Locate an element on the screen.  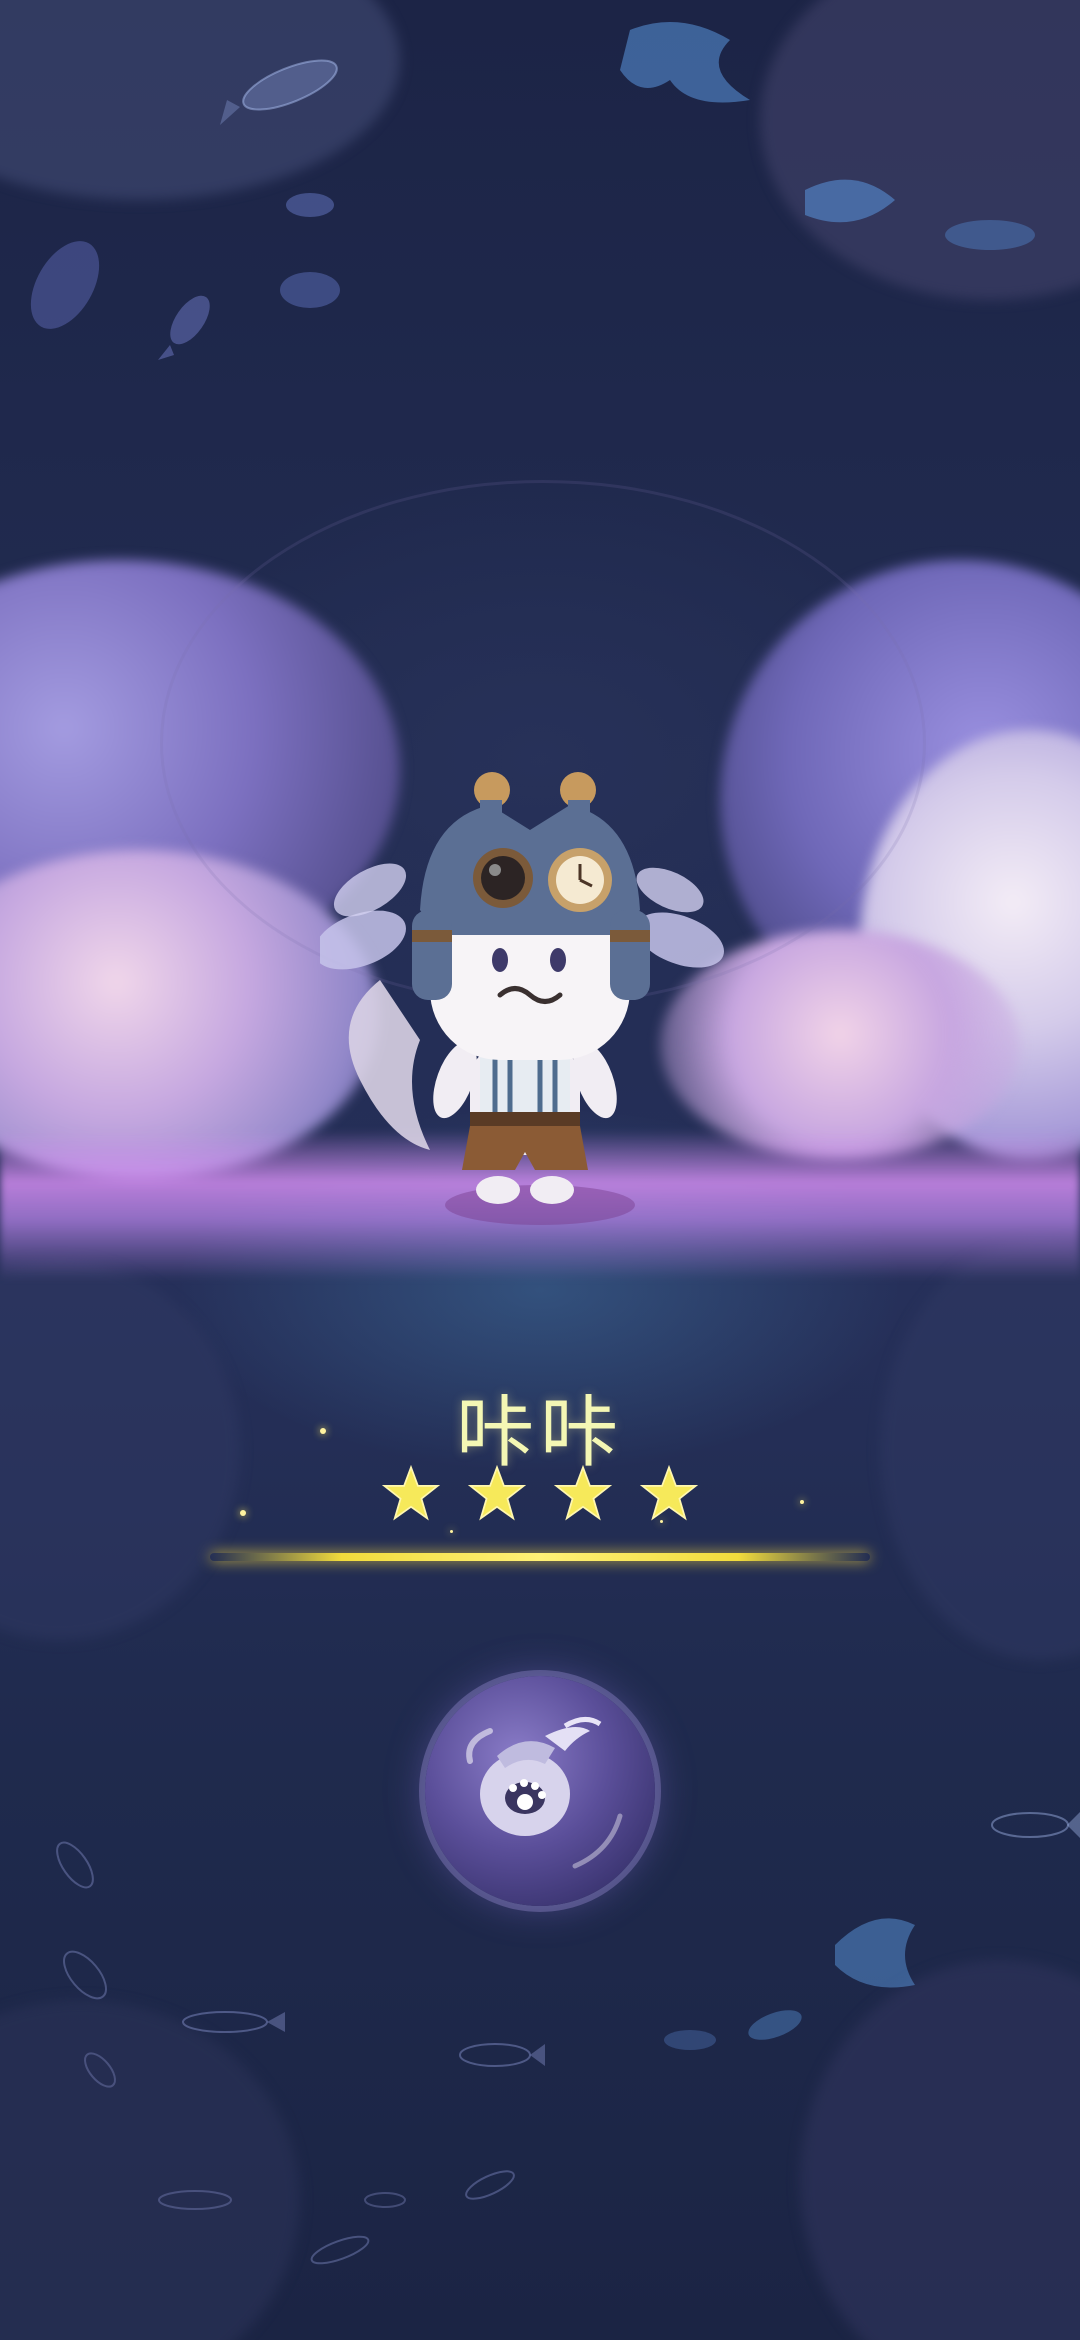
gift-bag-orb-button is located at coordinates (540, 1791).